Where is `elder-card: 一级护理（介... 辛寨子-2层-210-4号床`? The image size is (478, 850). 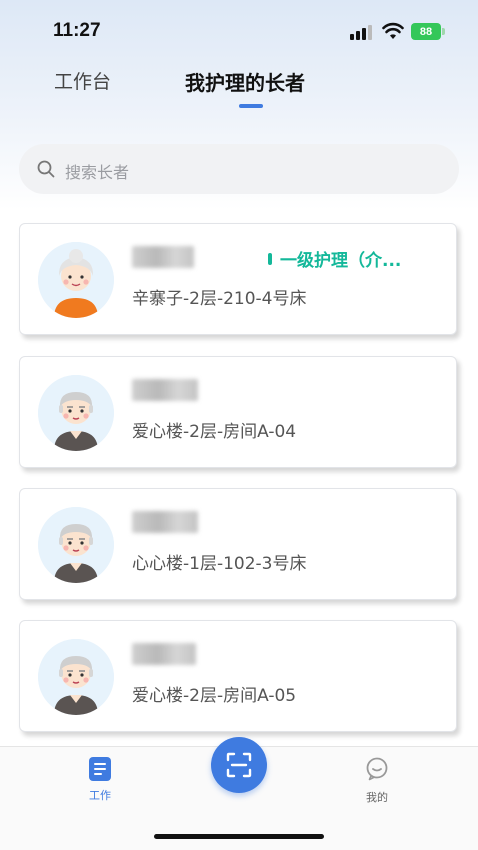
elder-card: 一级护理（介... 辛寨子-2层-210-4号床 is located at coordinates (238, 279).